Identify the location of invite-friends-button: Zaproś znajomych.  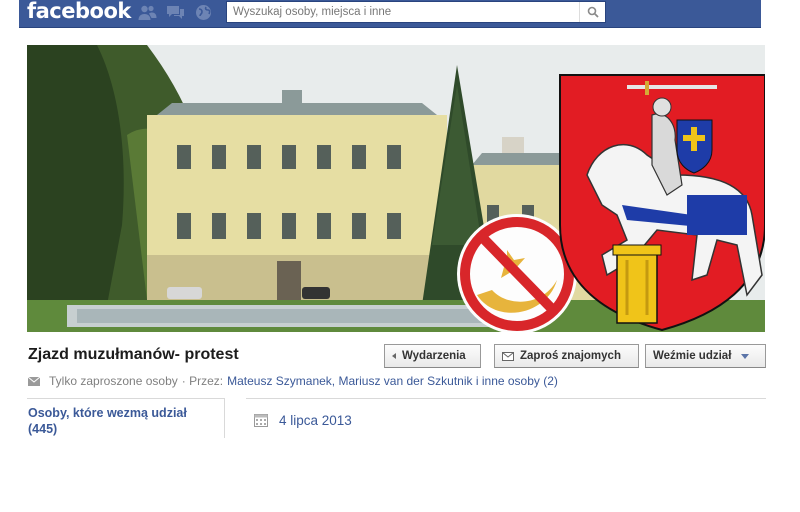
(566, 356).